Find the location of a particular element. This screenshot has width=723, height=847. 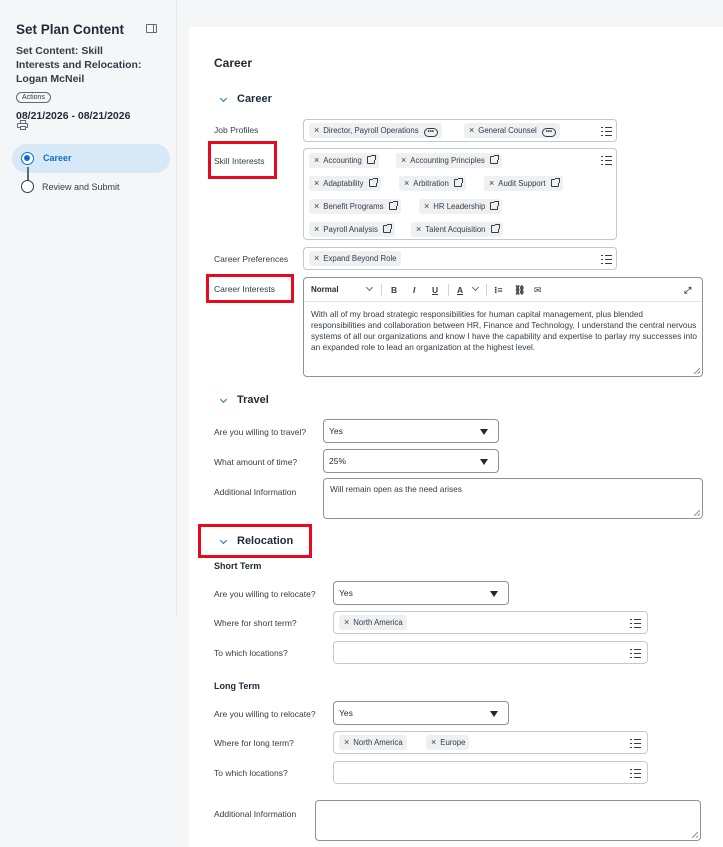

job-profile-pill: × General Counsel ••• is located at coordinates (512, 130).